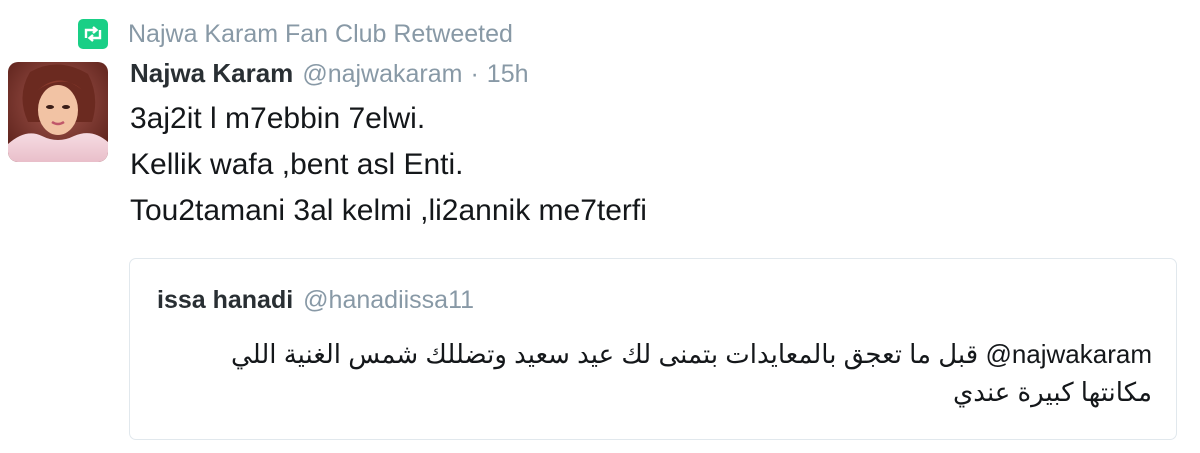  I want to click on tweet-header: Najwa Karam @najwakaram · 15h, so click(329, 76).